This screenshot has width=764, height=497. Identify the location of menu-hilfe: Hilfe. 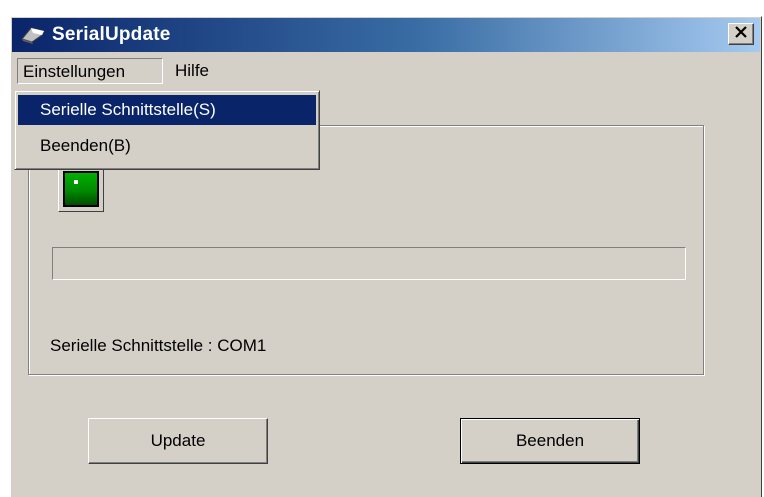
(192, 71).